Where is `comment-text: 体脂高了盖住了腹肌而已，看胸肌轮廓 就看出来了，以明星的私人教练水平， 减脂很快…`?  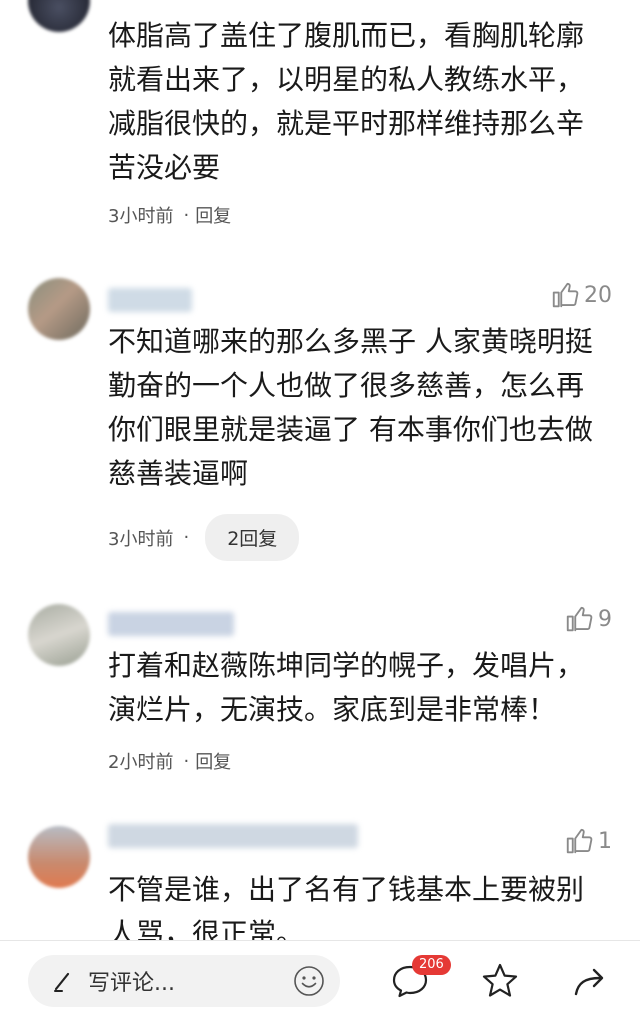 comment-text: 体脂高了盖住了腹肌而已，看胸肌轮廓 就看出来了，以明星的私人教练水平， 减脂很快… is located at coordinates (346, 101).